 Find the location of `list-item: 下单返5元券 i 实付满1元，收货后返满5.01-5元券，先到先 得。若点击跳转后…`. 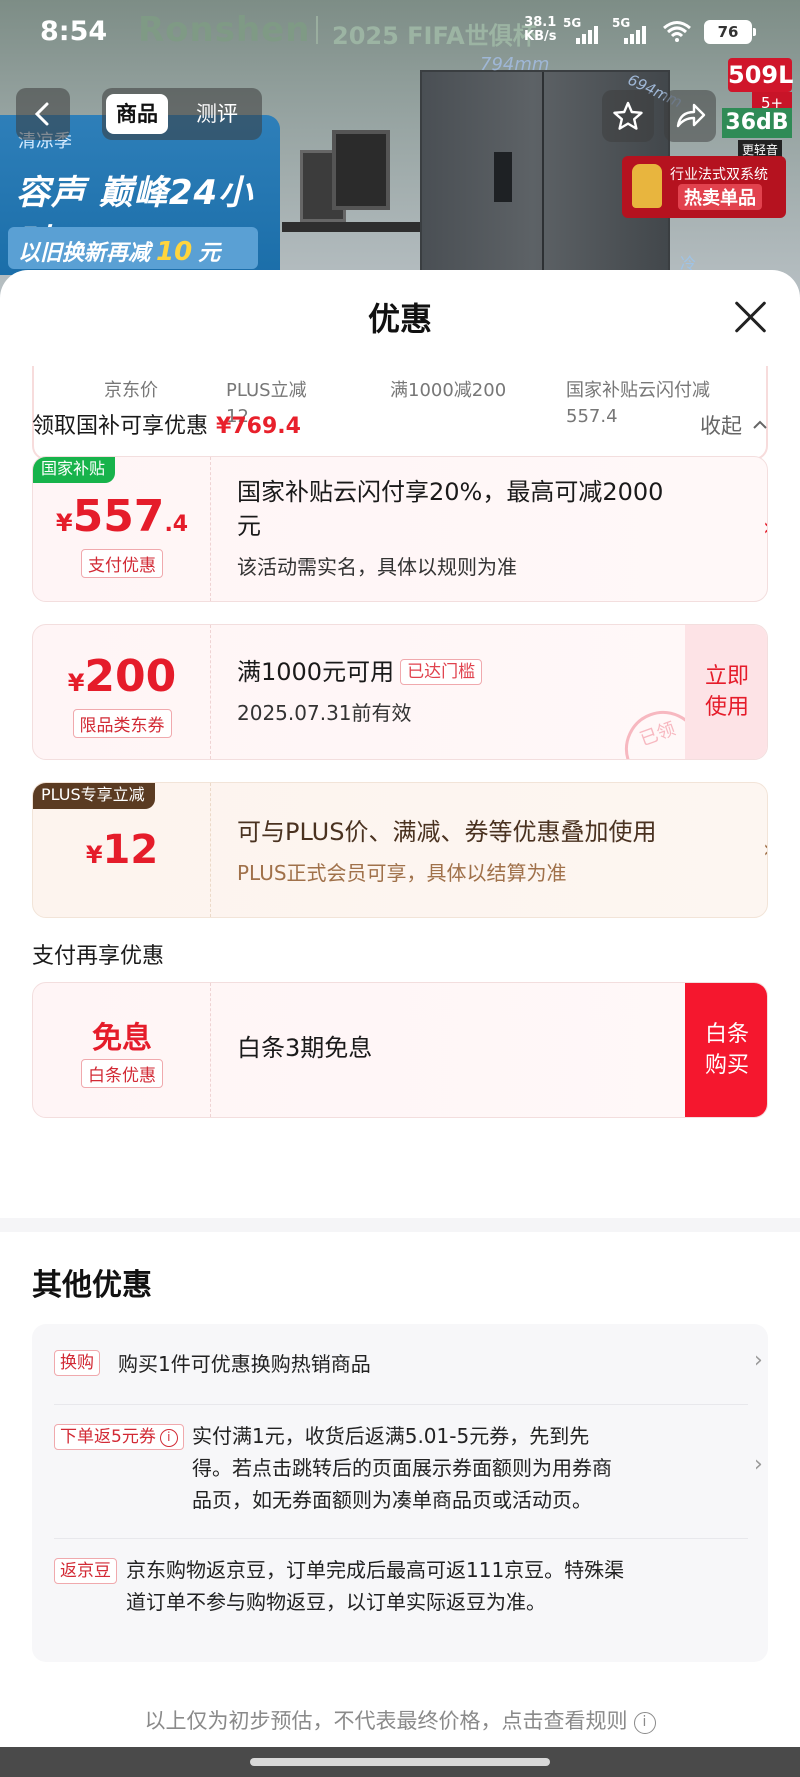

list-item: 下单返5元券 i 实付满1元，收货后返满5.01-5元券，先到先 得。若点击跳转后… is located at coordinates (408, 1470).